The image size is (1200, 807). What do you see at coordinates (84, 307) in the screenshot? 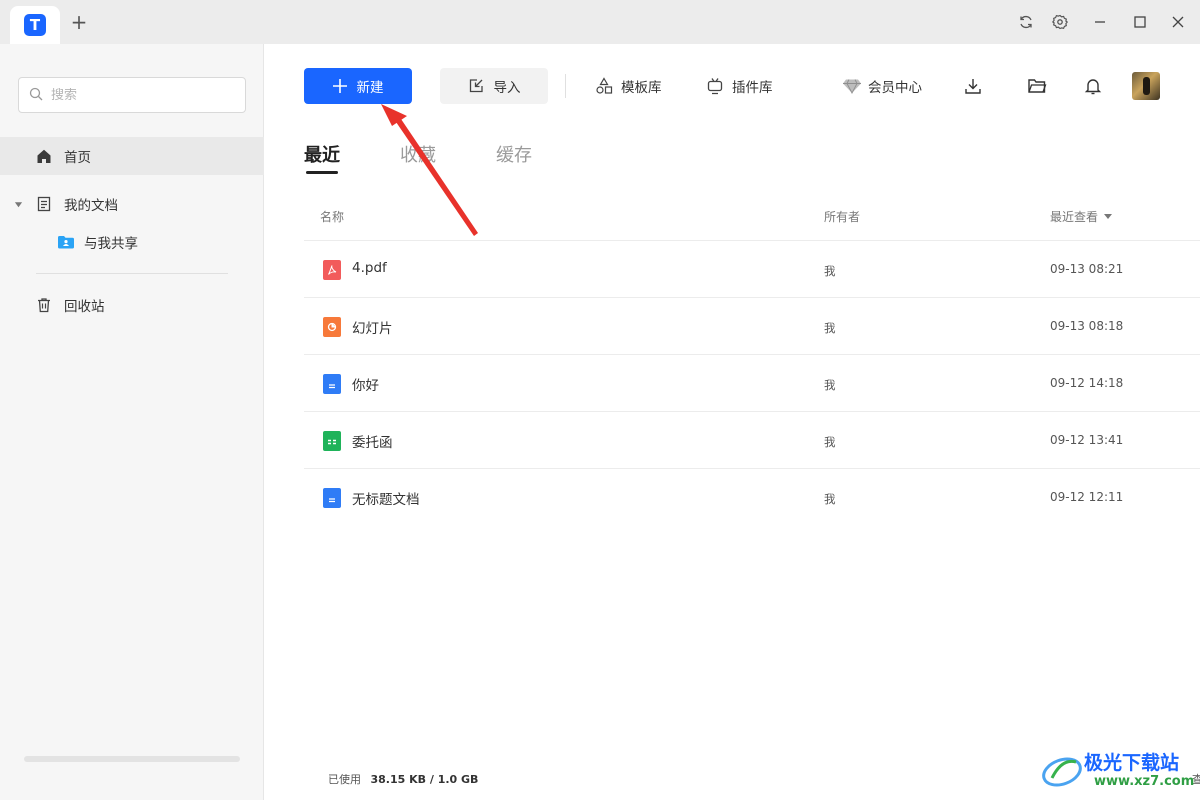
I see `sidebar-item-label: 回收站` at bounding box center [84, 307].